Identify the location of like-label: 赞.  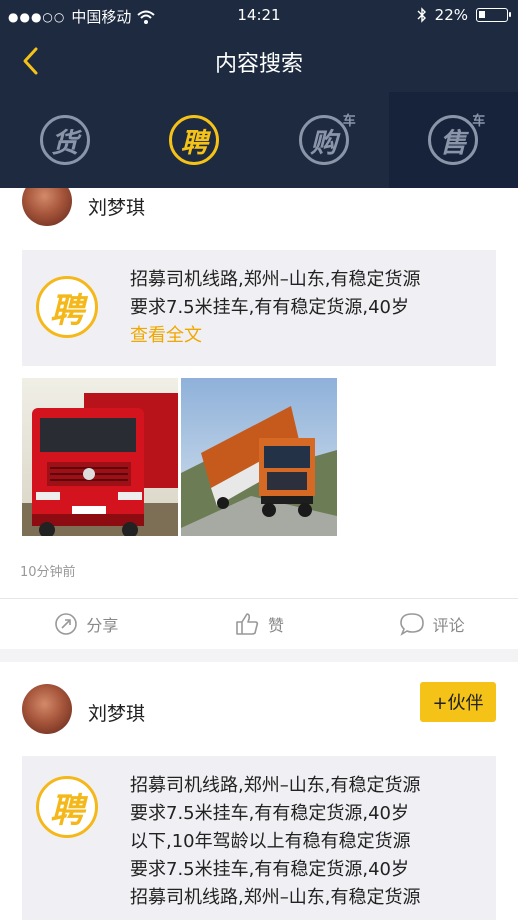
(276, 625).